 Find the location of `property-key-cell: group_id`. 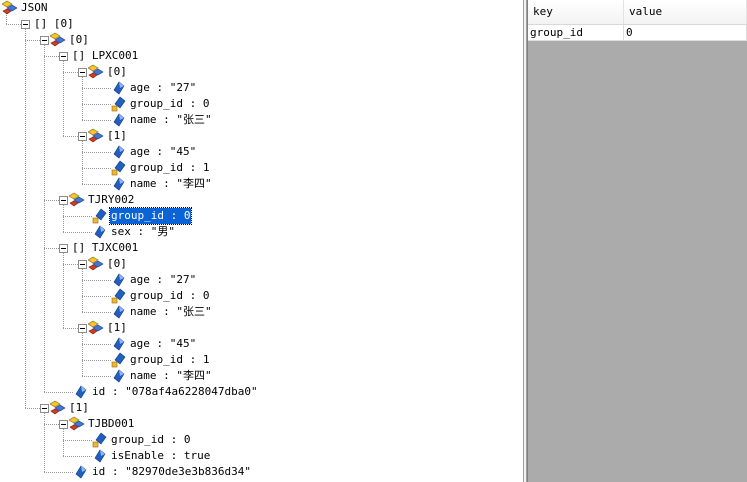

property-key-cell: group_id is located at coordinates (576, 33).